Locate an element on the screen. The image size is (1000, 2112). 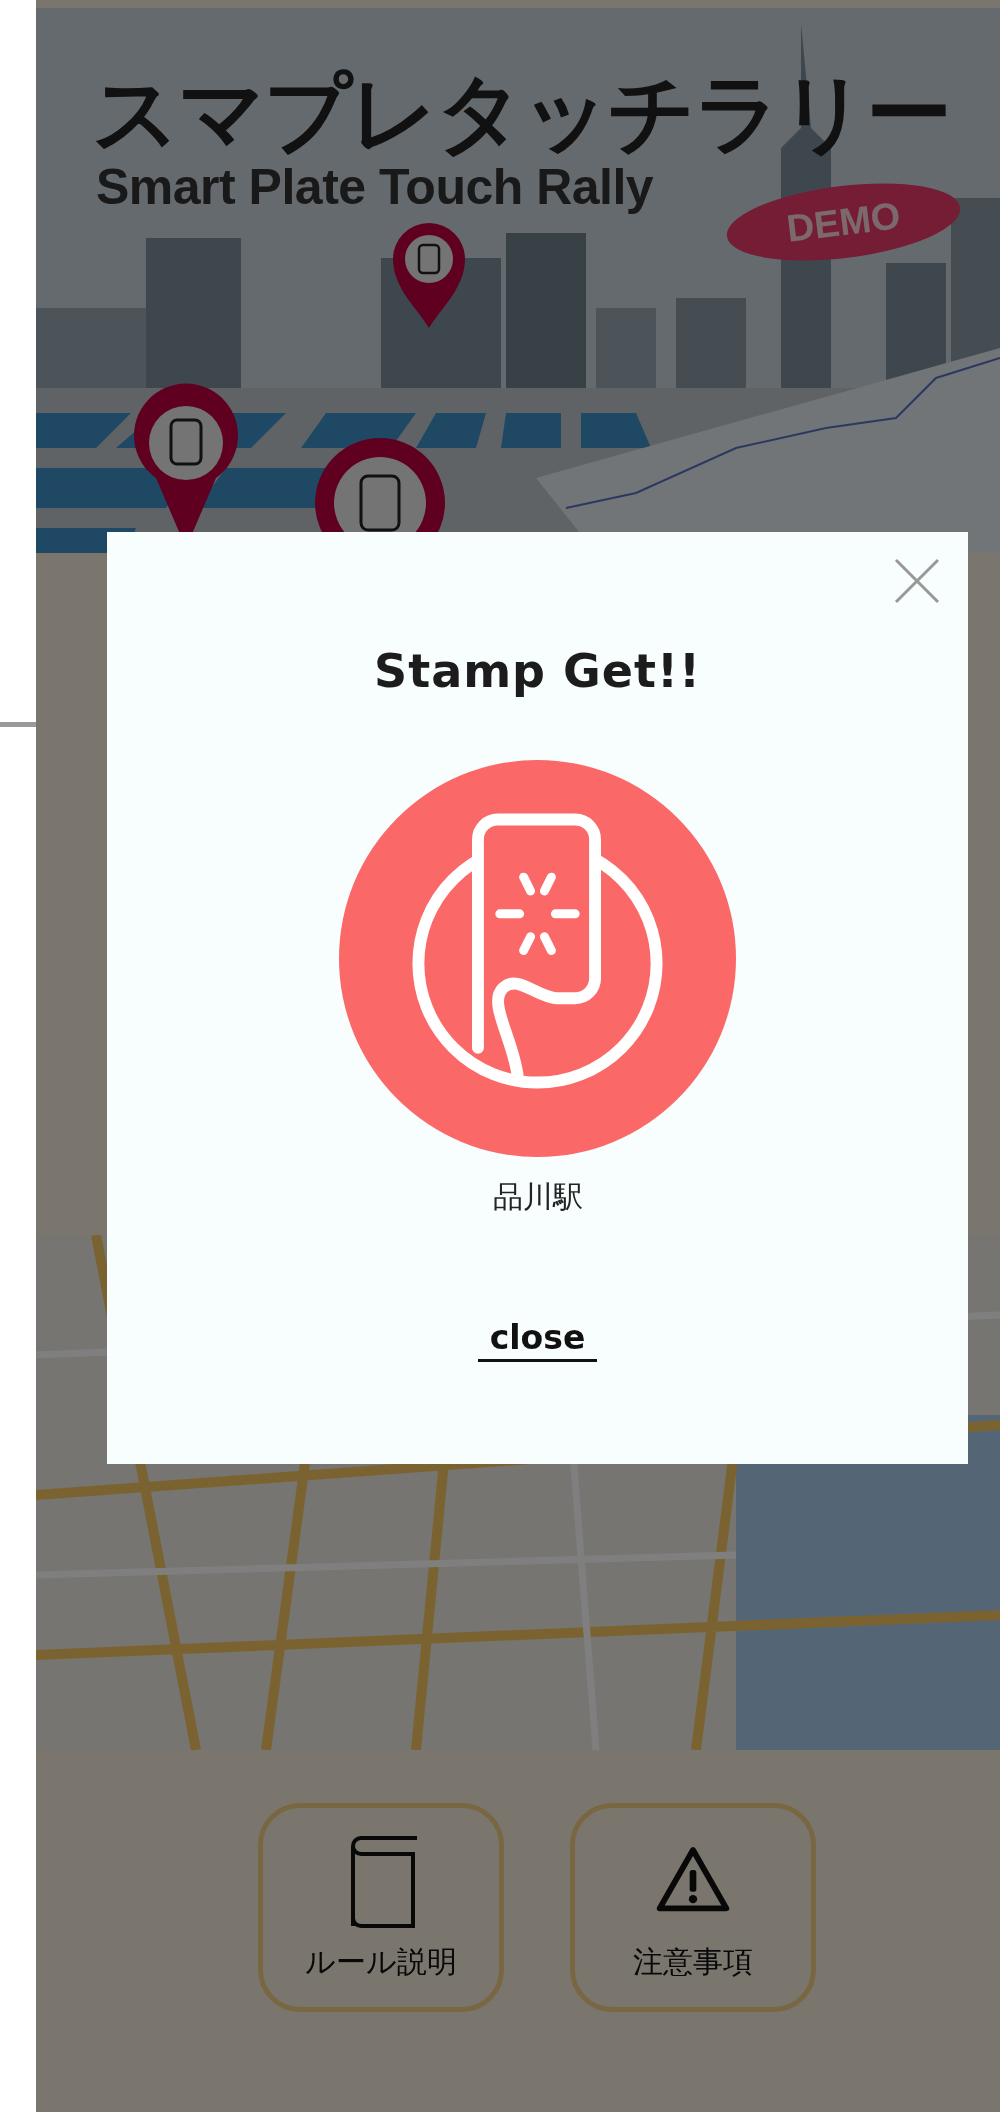
close-icon is located at coordinates (917, 581).